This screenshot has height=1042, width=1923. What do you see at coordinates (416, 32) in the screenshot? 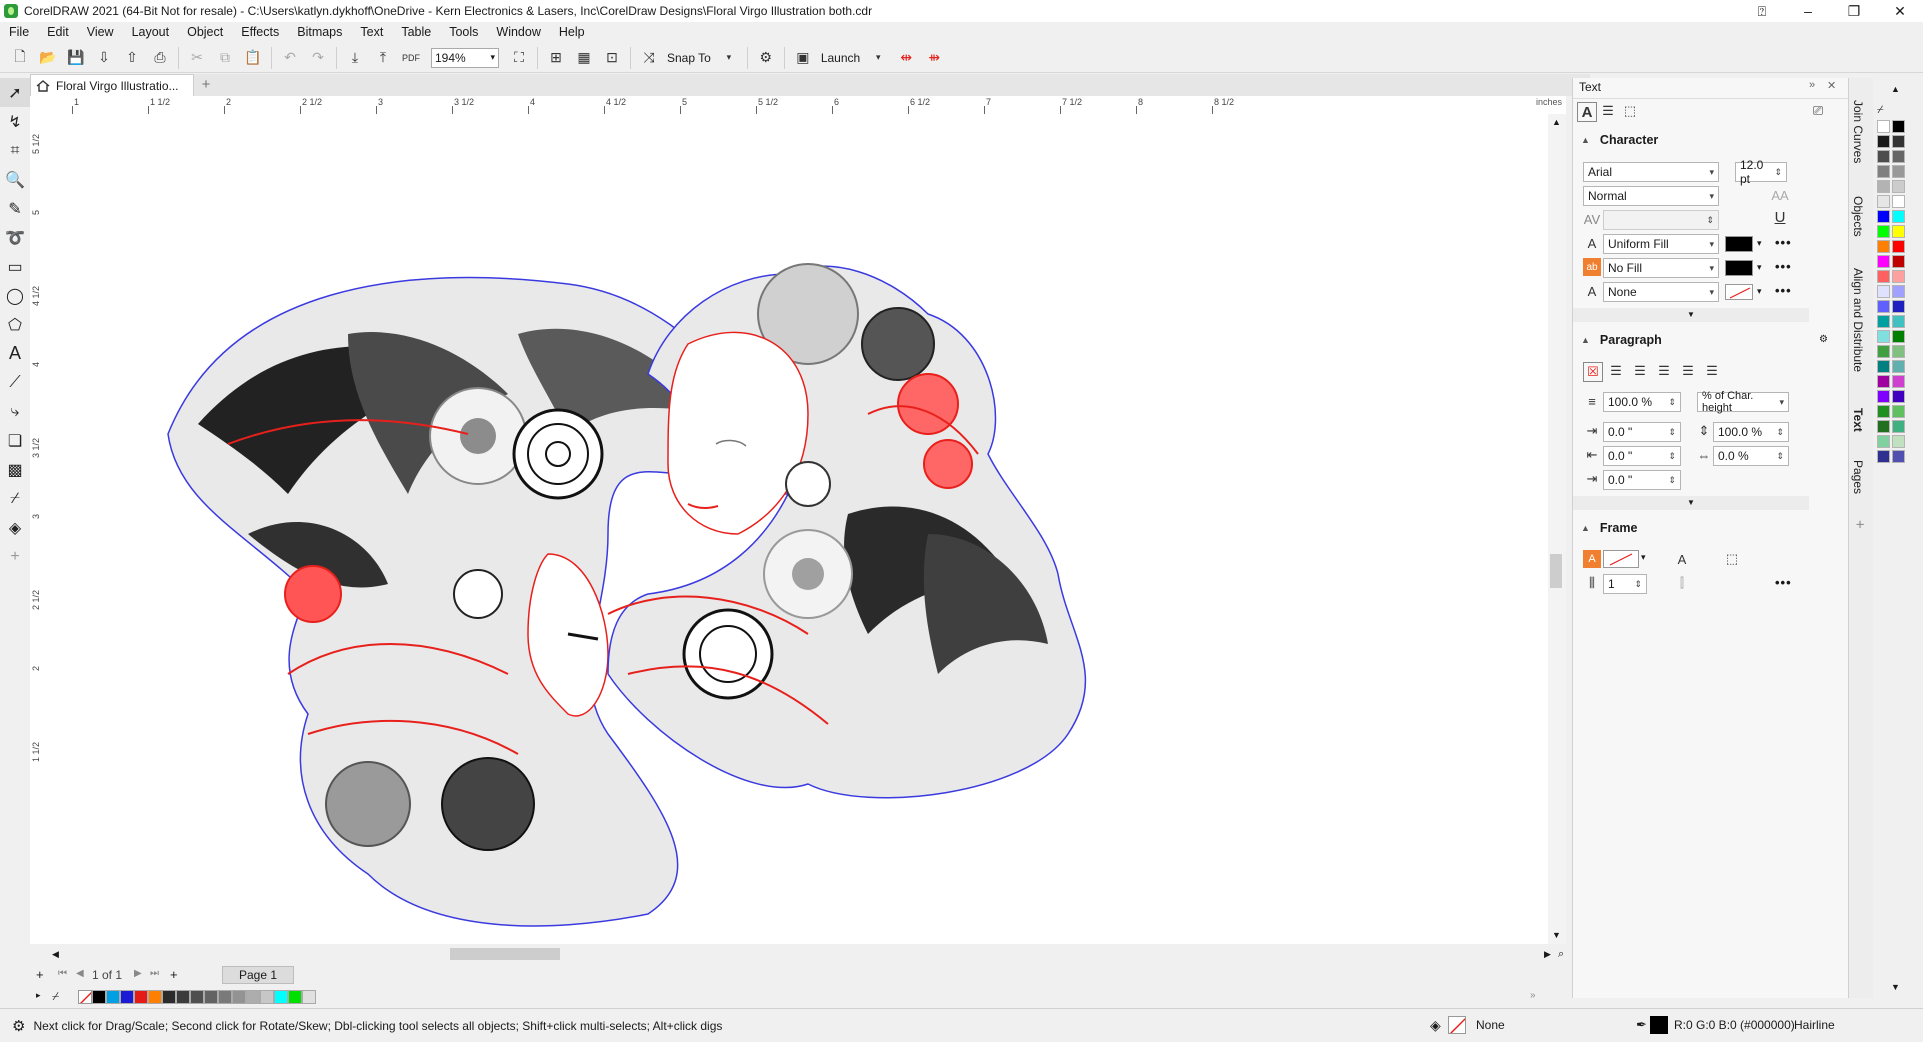
I see `menu-table: Table` at bounding box center [416, 32].